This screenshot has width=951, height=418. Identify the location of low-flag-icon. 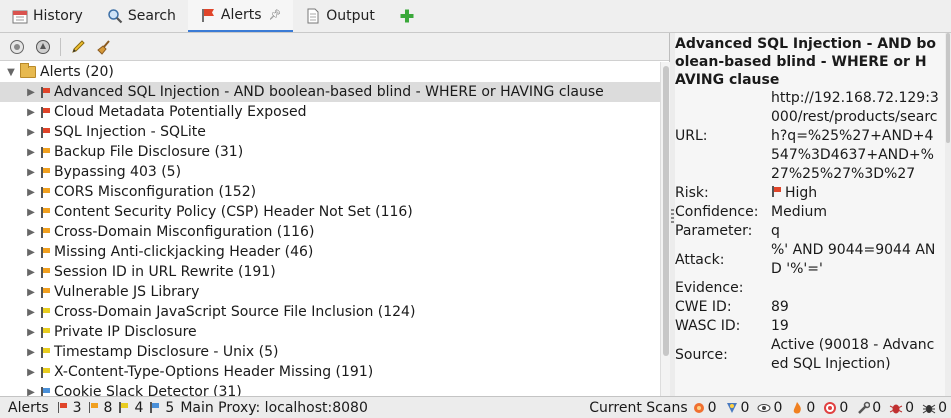
(123, 407).